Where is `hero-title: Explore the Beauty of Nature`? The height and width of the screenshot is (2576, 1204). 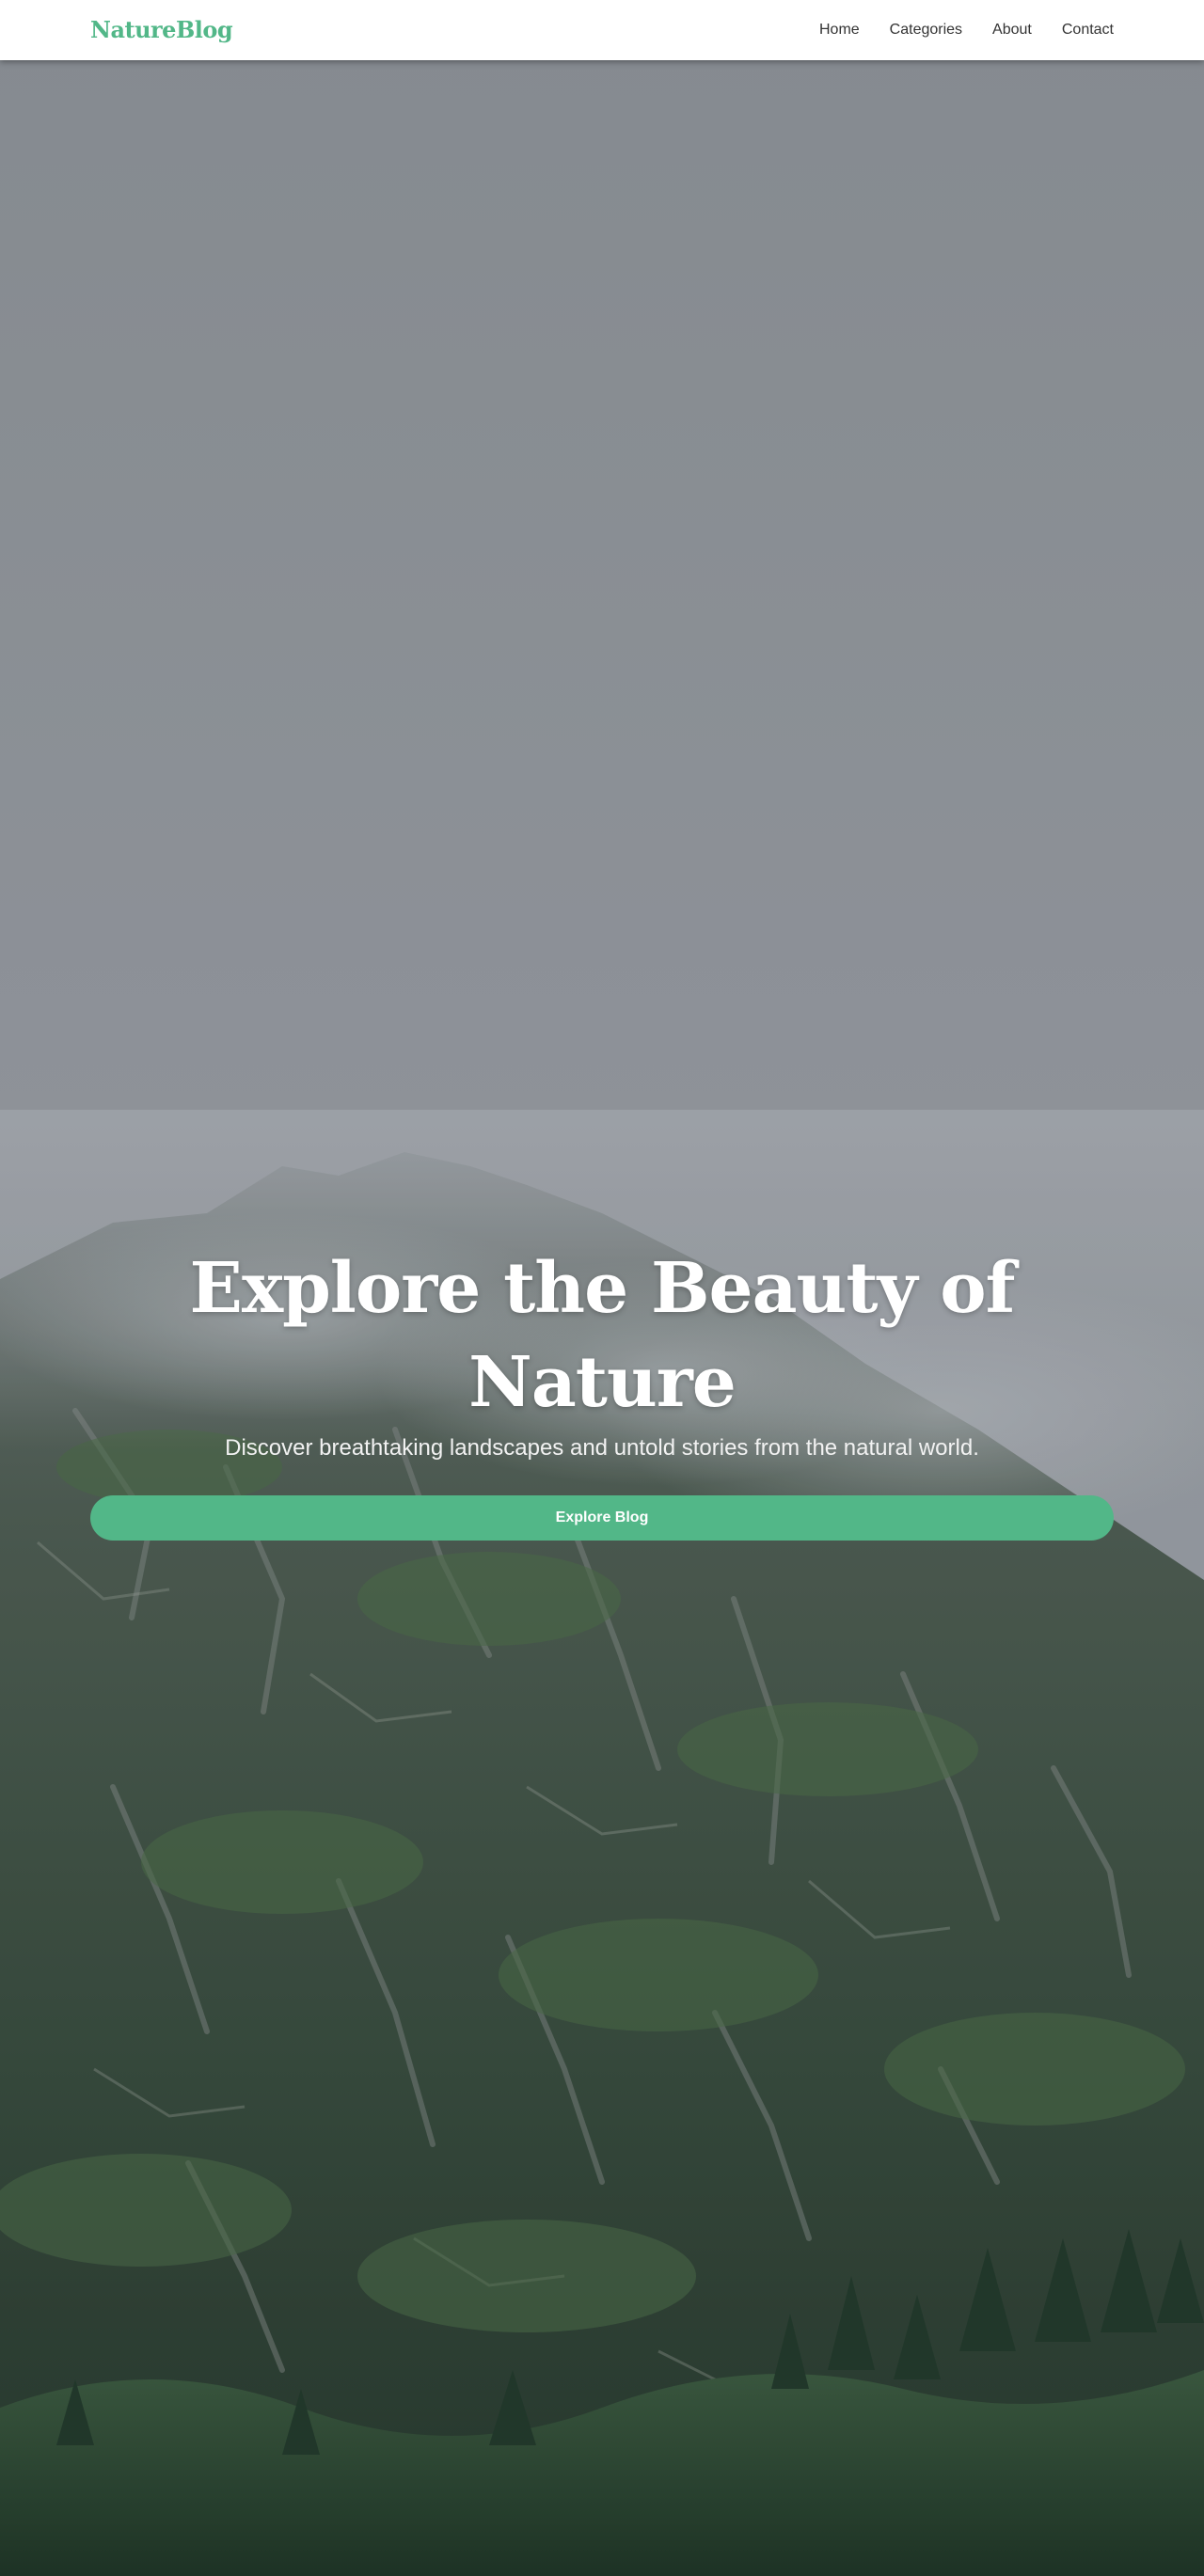 hero-title: Explore the Beauty of Nature is located at coordinates (602, 1335).